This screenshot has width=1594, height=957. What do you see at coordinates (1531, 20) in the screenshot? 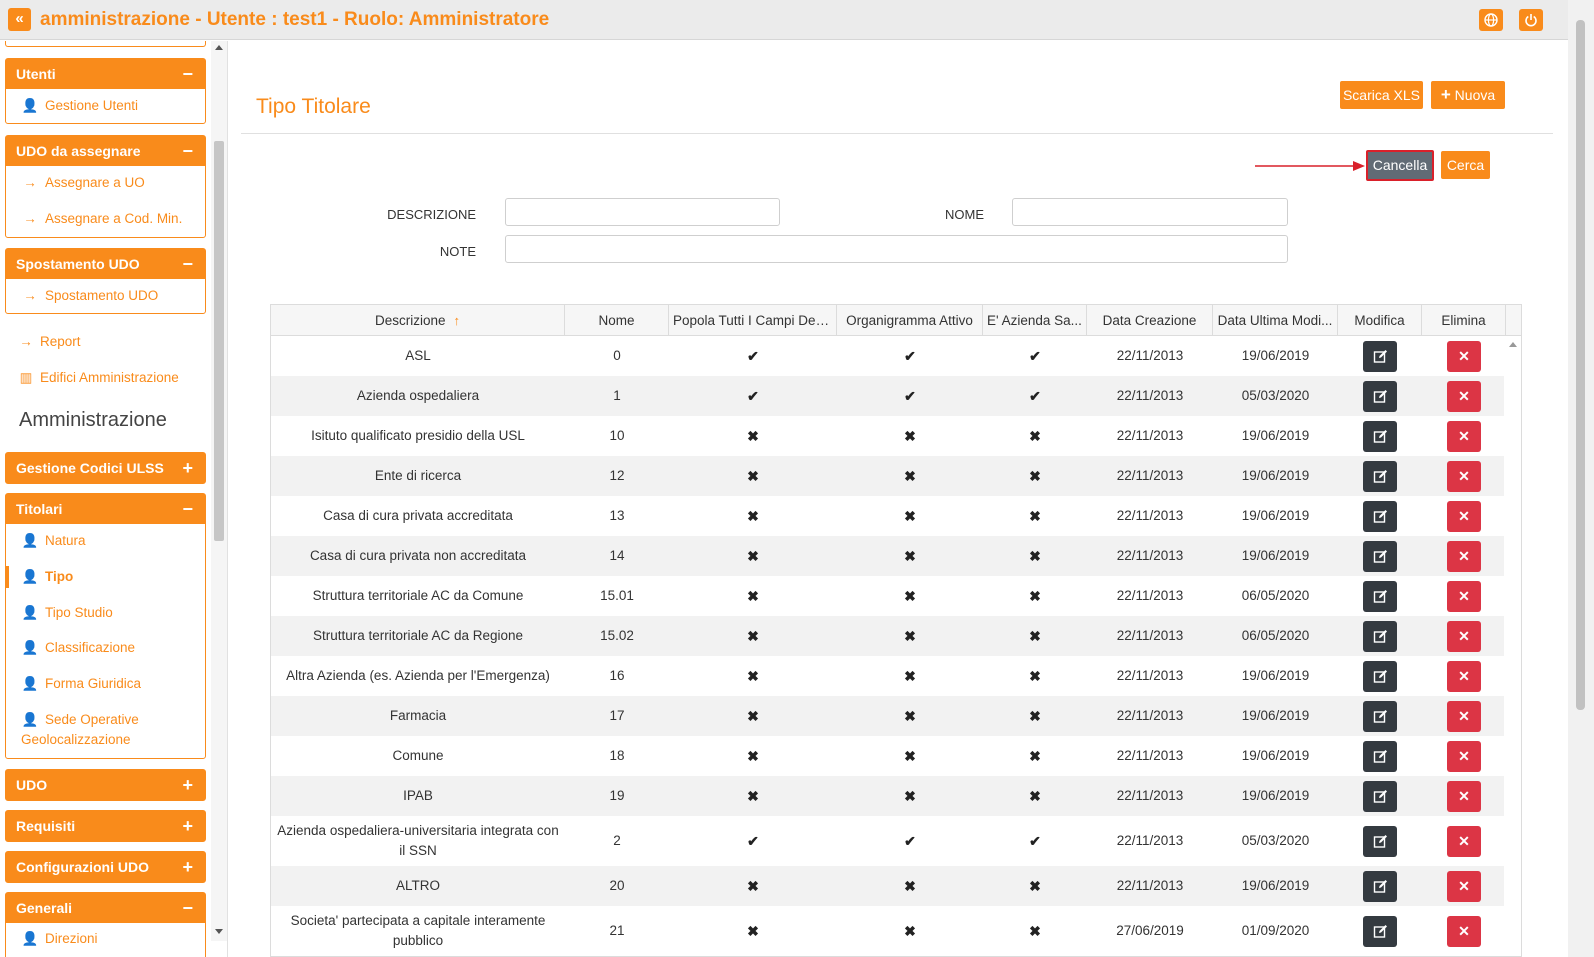
I see `power-icon` at bounding box center [1531, 20].